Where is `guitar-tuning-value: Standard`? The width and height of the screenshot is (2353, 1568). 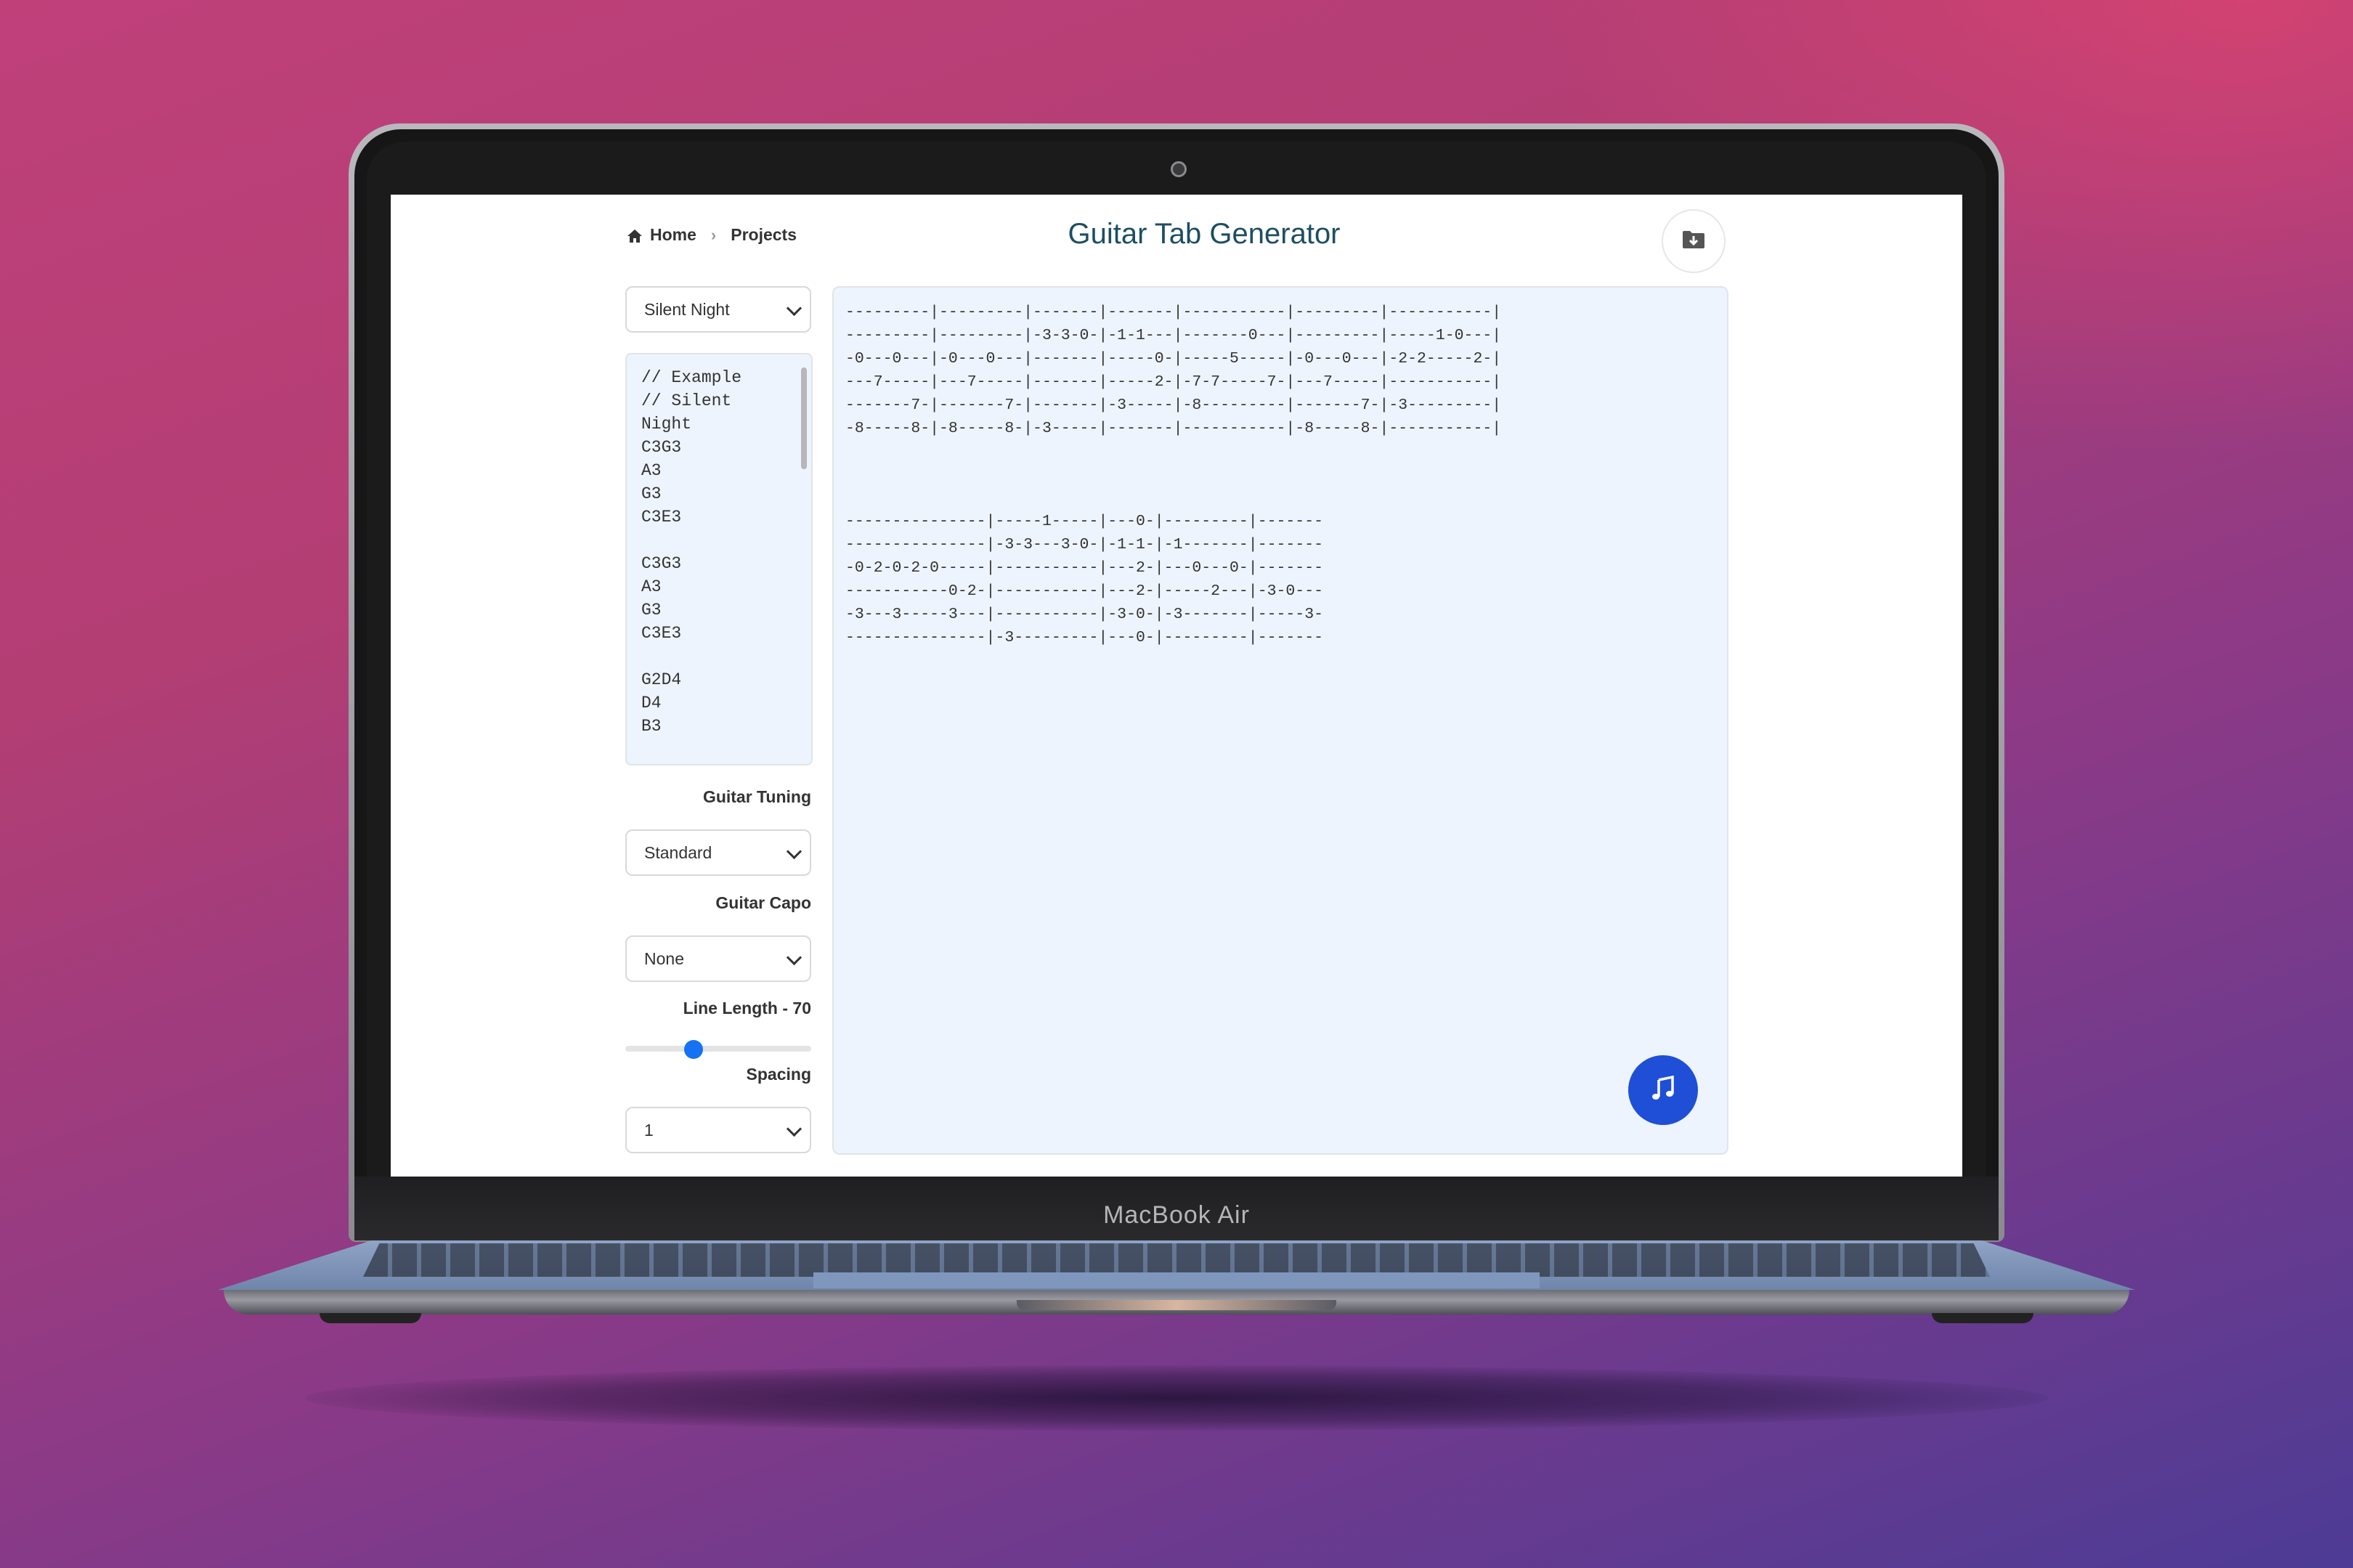 guitar-tuning-value: Standard is located at coordinates (678, 852).